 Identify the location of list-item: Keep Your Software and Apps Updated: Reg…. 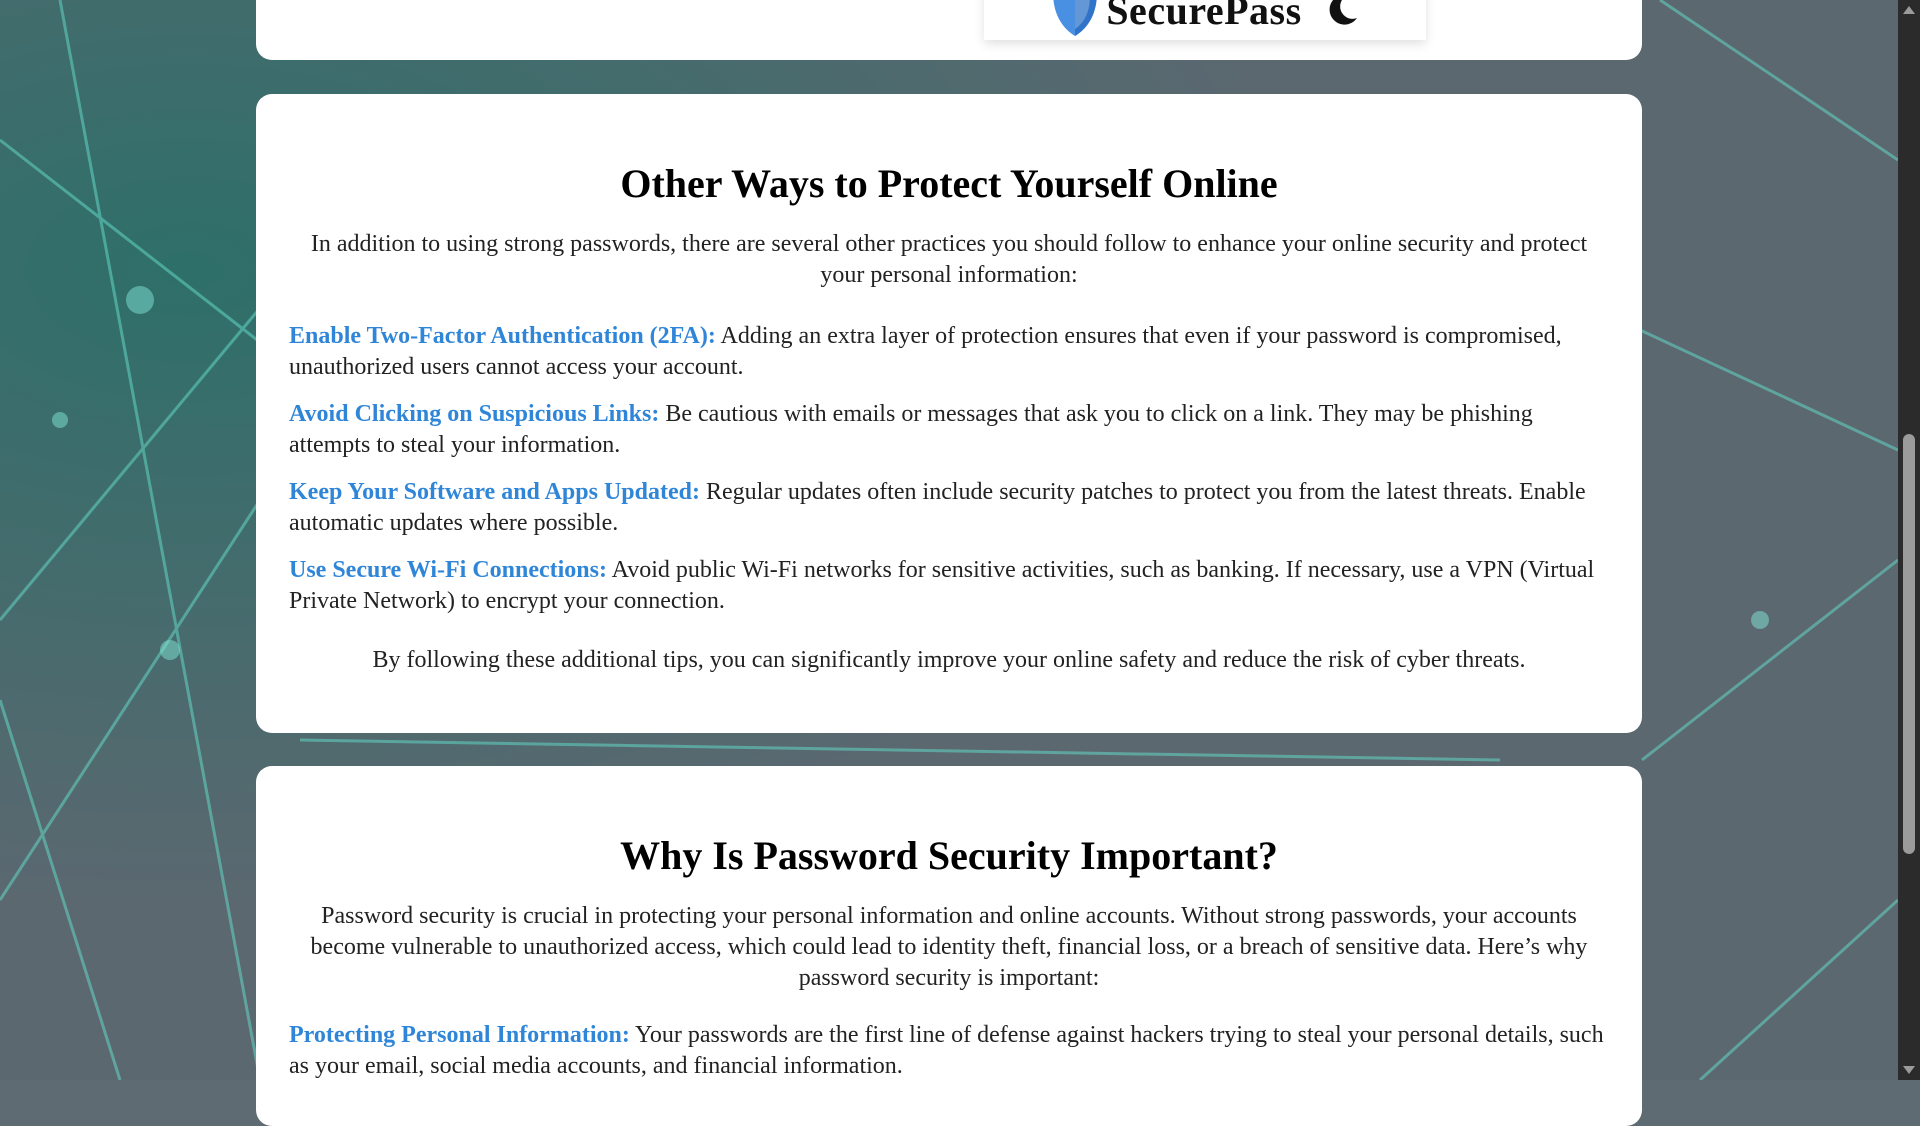
(949, 508).